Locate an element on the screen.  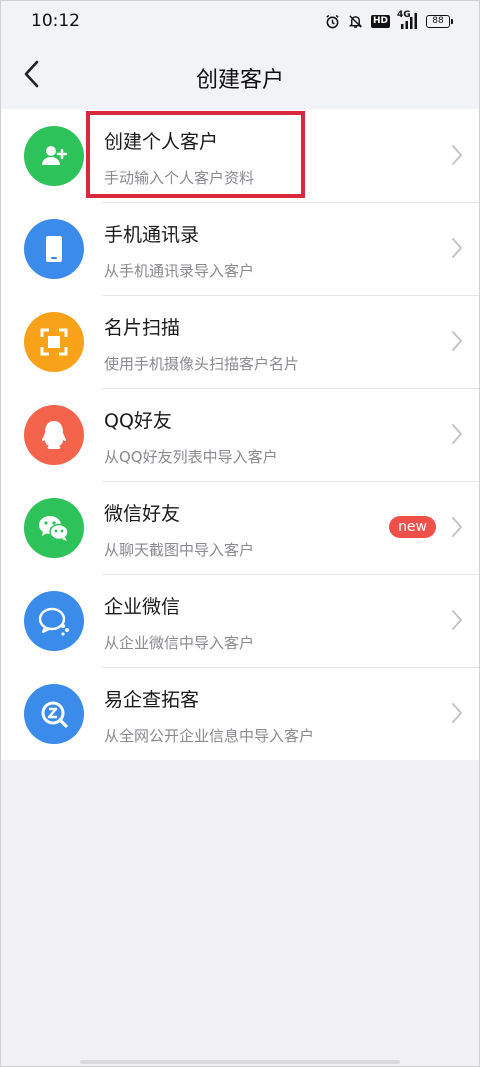
nav-bar: 创建客户 is located at coordinates (240, 75).